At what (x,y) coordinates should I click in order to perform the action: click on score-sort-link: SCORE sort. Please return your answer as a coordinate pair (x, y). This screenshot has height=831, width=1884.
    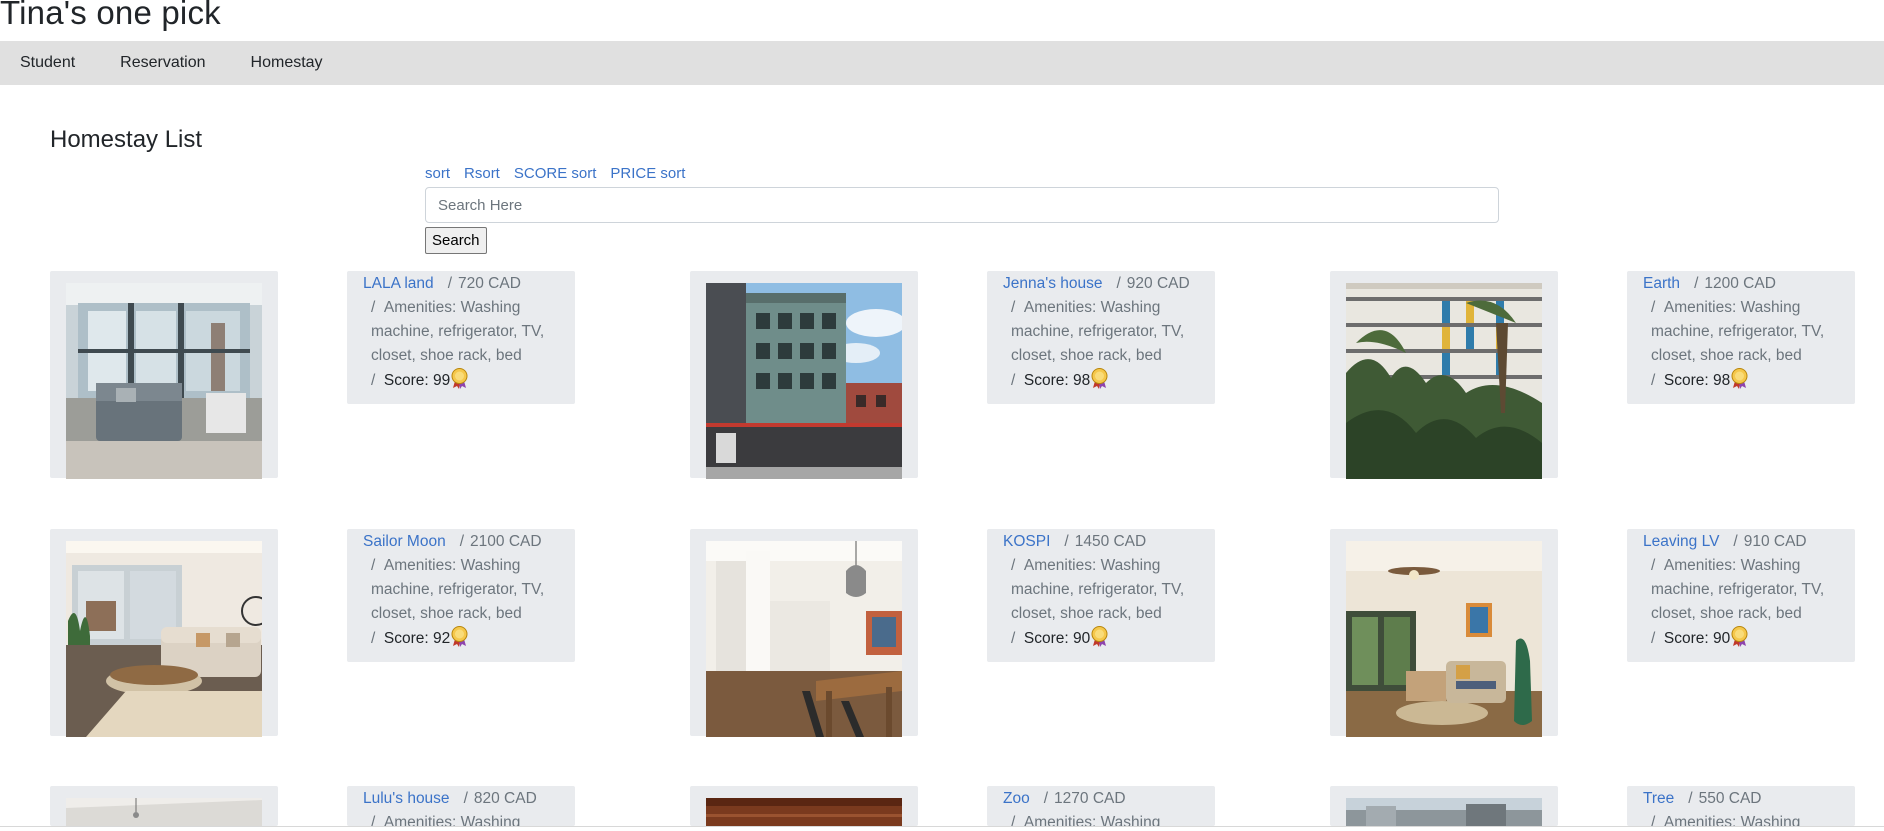
    Looking at the image, I should click on (555, 173).